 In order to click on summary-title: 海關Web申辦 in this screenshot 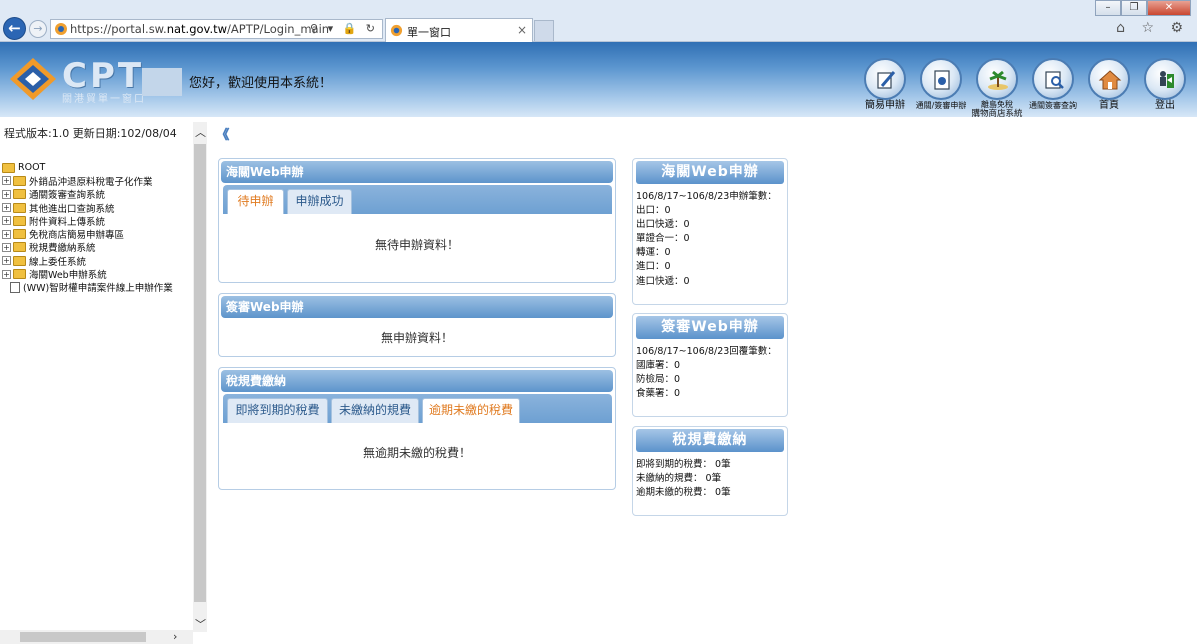, I will do `click(710, 172)`.